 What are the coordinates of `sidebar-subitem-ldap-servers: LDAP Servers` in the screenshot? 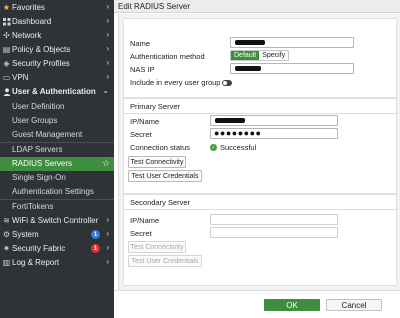 It's located at (57, 150).